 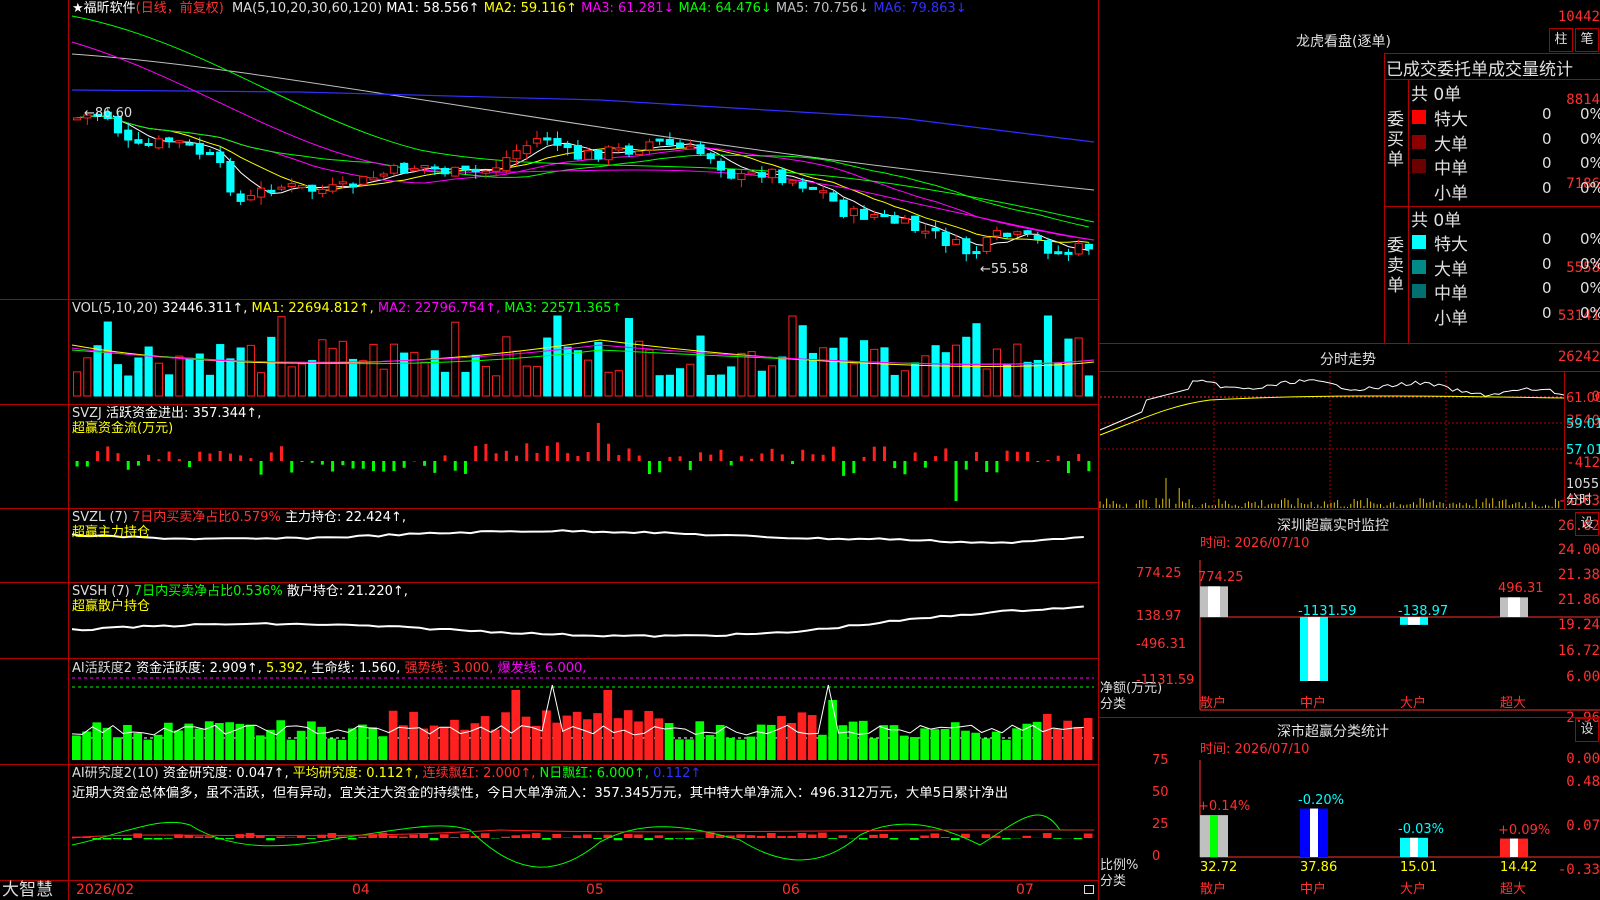 What do you see at coordinates (1419, 867) in the screenshot?
I see `cls-value-label: 15.01` at bounding box center [1419, 867].